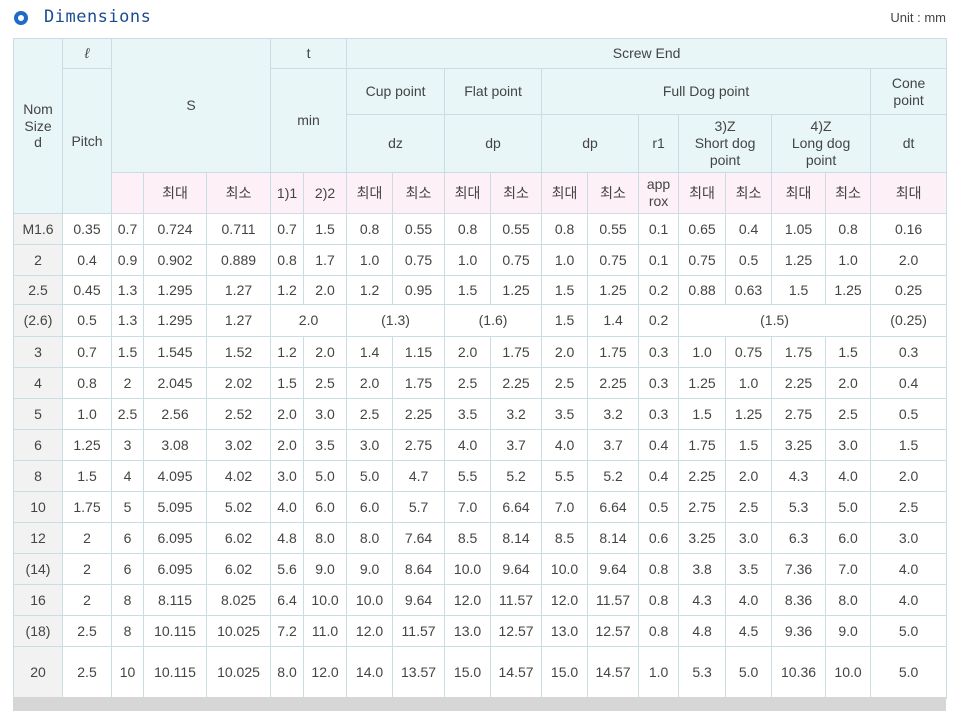  I want to click on header-pitch: Pitch, so click(87, 141).